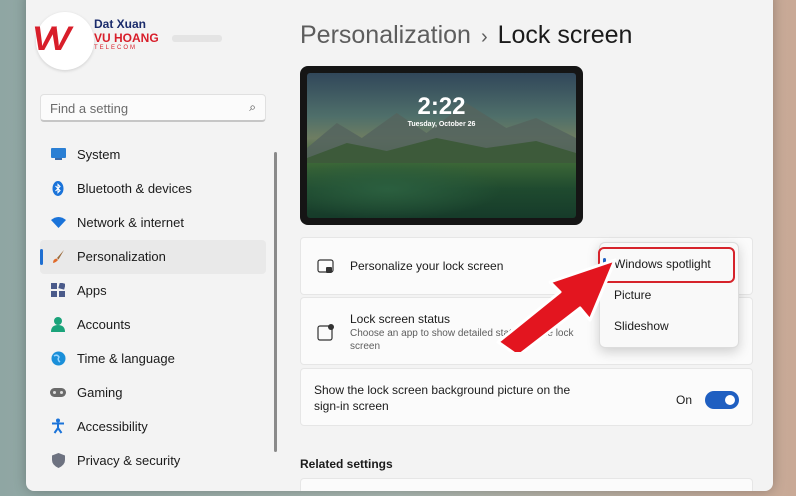 Image resolution: width=796 pixels, height=496 pixels. I want to click on wifi-icon, so click(58, 222).